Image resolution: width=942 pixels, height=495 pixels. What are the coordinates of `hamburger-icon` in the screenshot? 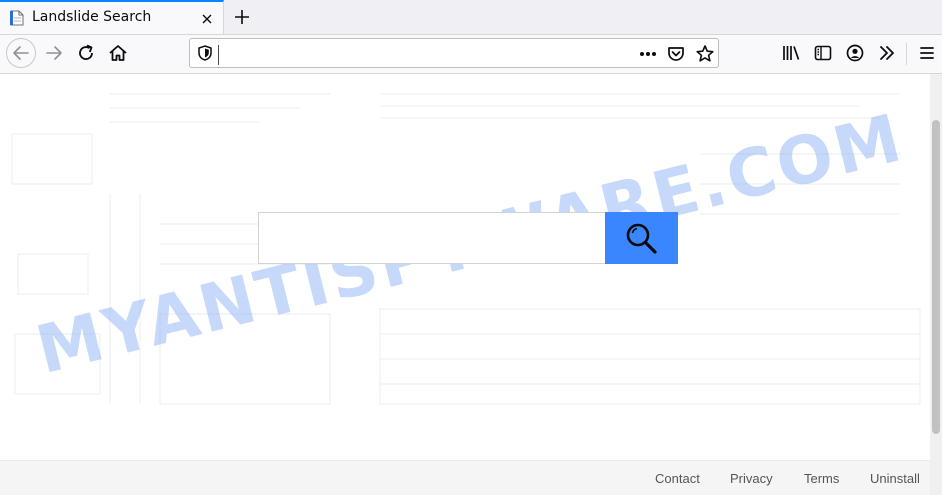 It's located at (927, 53).